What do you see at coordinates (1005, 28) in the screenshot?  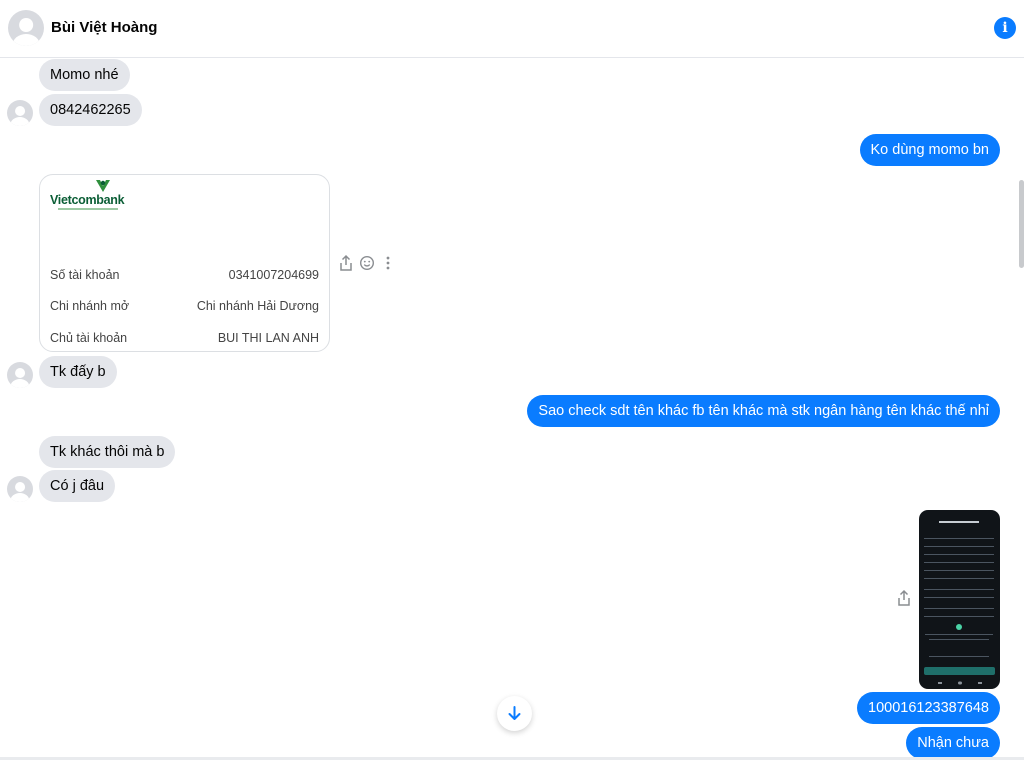 I see `info-icon: i` at bounding box center [1005, 28].